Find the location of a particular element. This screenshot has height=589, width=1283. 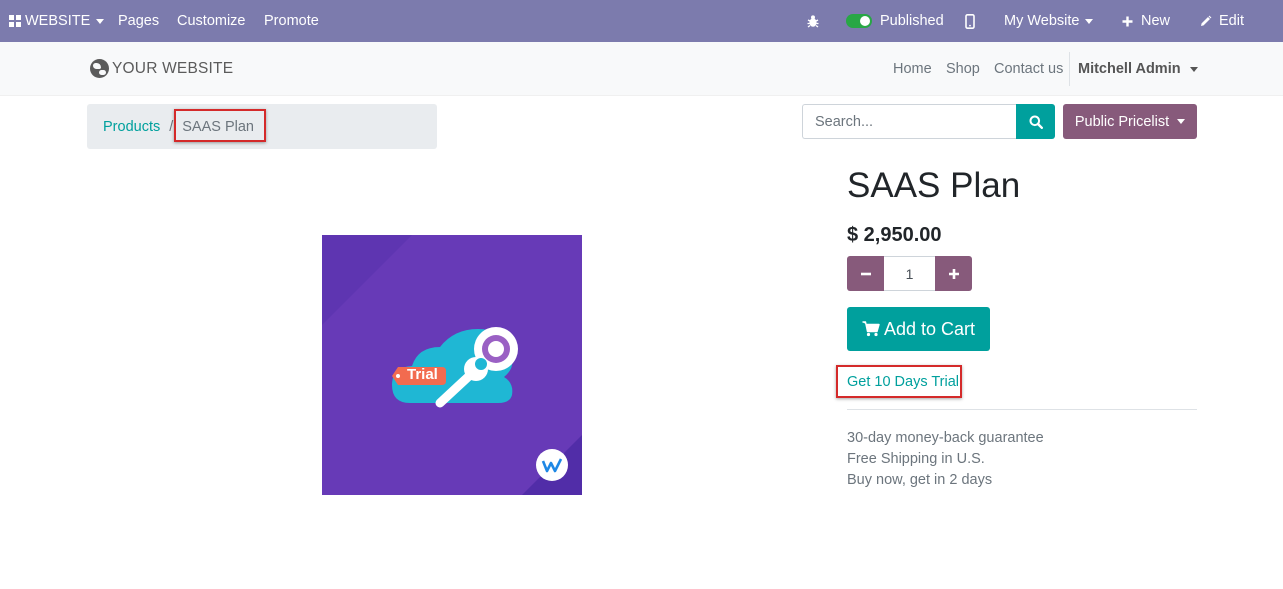

term-free-shipping: Free Shipping in U.S. is located at coordinates (916, 459).